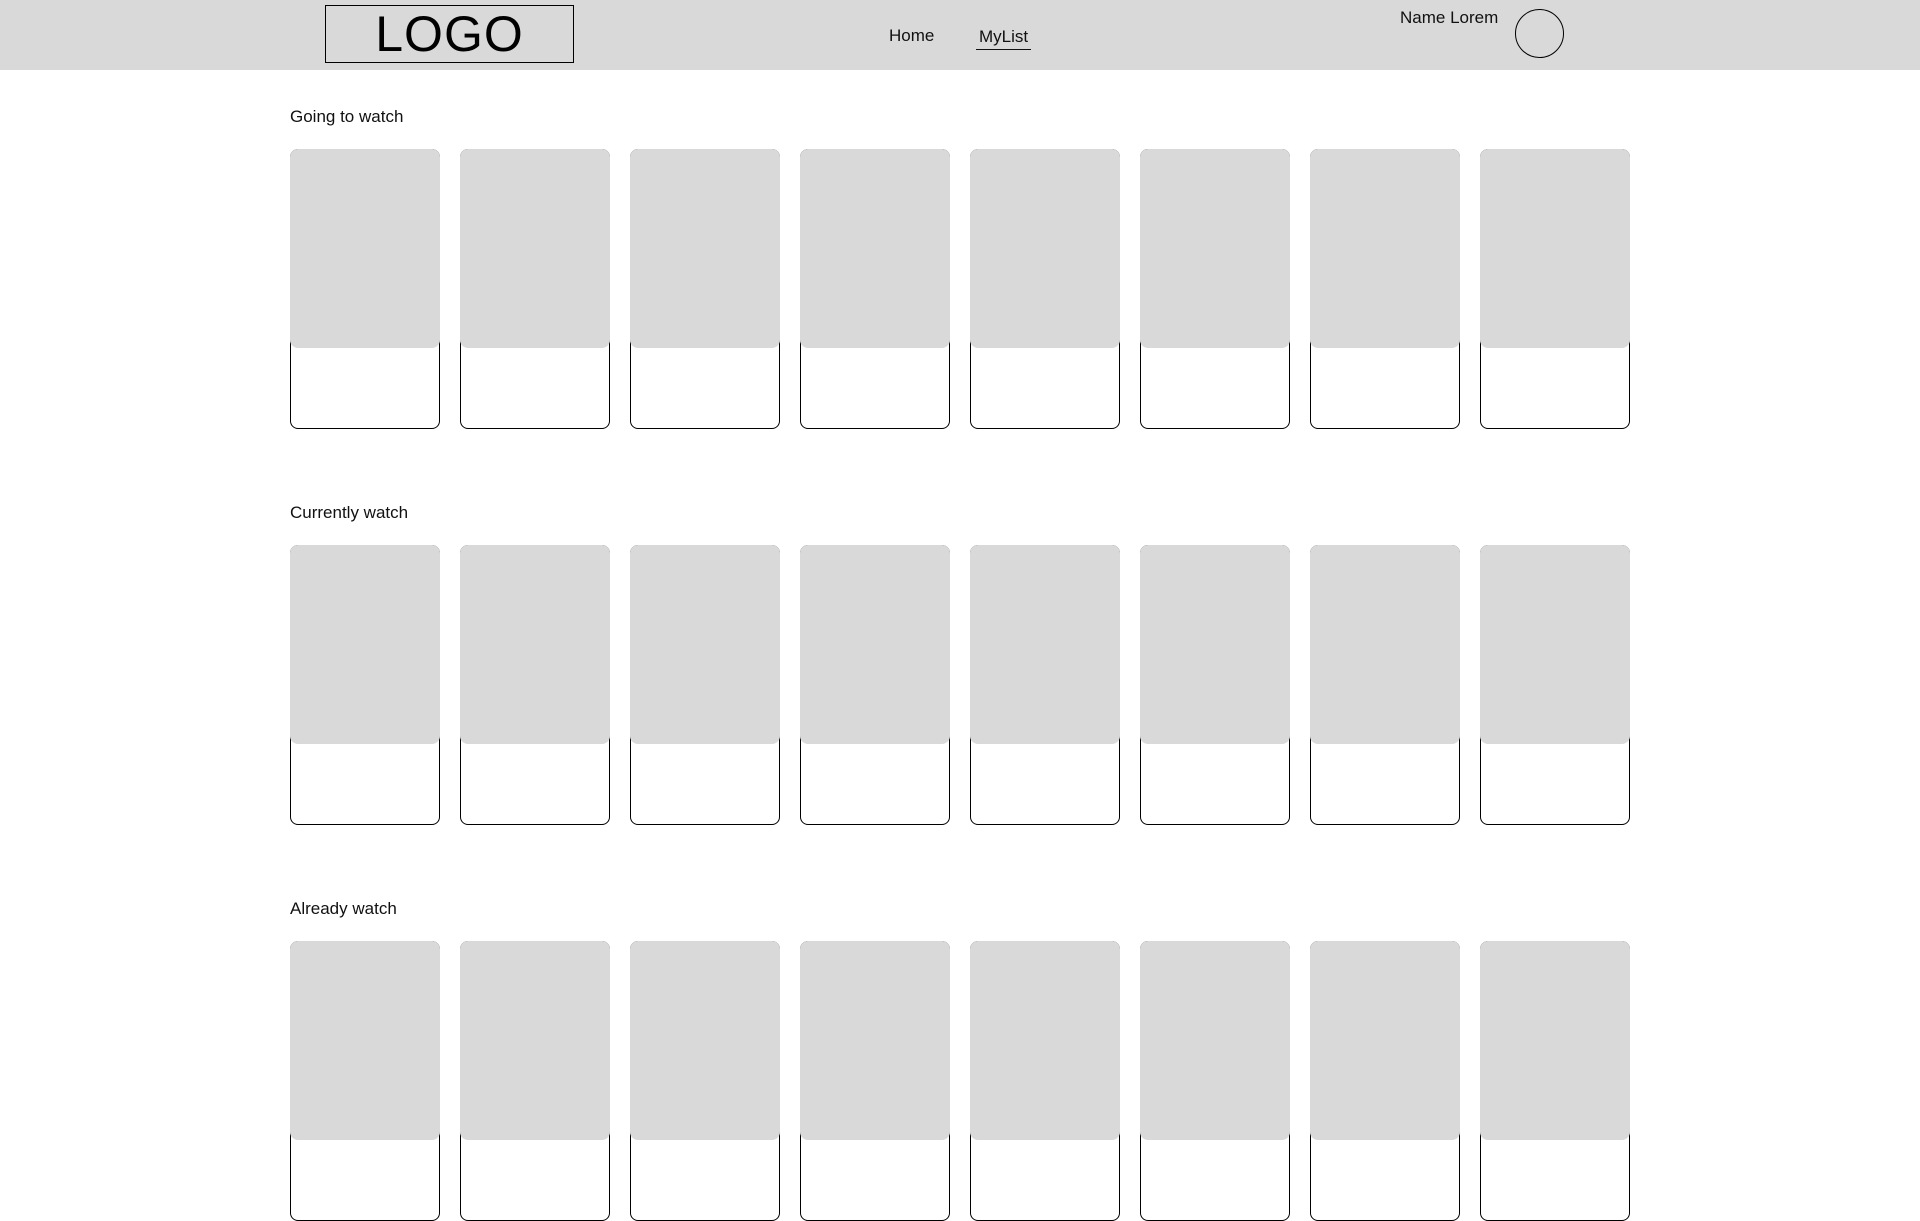 This screenshot has width=1920, height=1221. Describe the element at coordinates (343, 908) in the screenshot. I see `section-title-already-watch: Already watch` at that location.